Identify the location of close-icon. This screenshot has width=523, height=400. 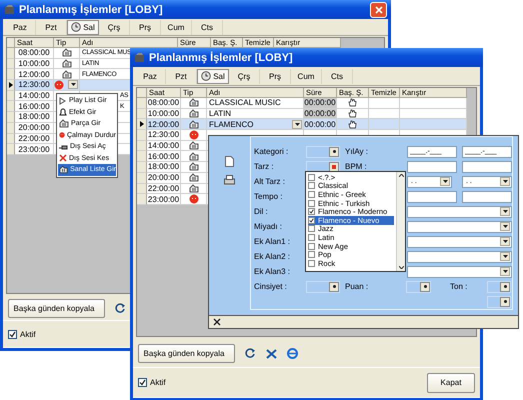
(217, 322).